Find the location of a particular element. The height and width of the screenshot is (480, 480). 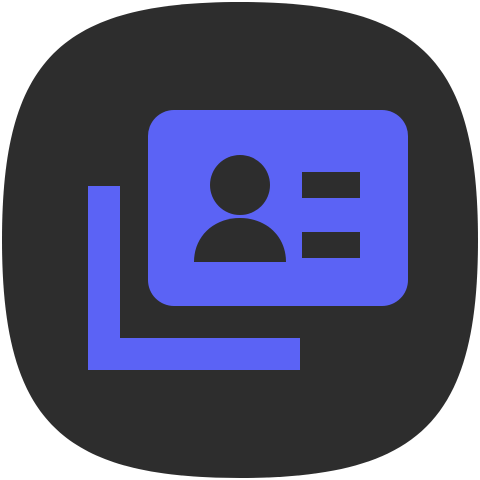

person-head is located at coordinates (240, 185).